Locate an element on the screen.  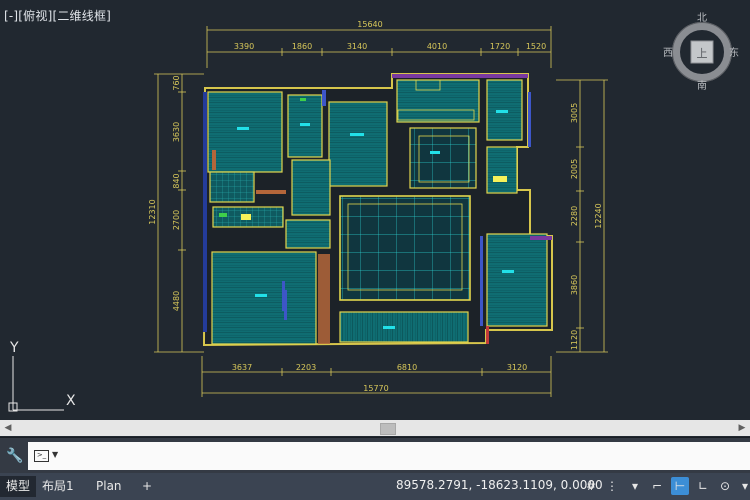
ortho-icon: ∟ is located at coordinates (703, 486).